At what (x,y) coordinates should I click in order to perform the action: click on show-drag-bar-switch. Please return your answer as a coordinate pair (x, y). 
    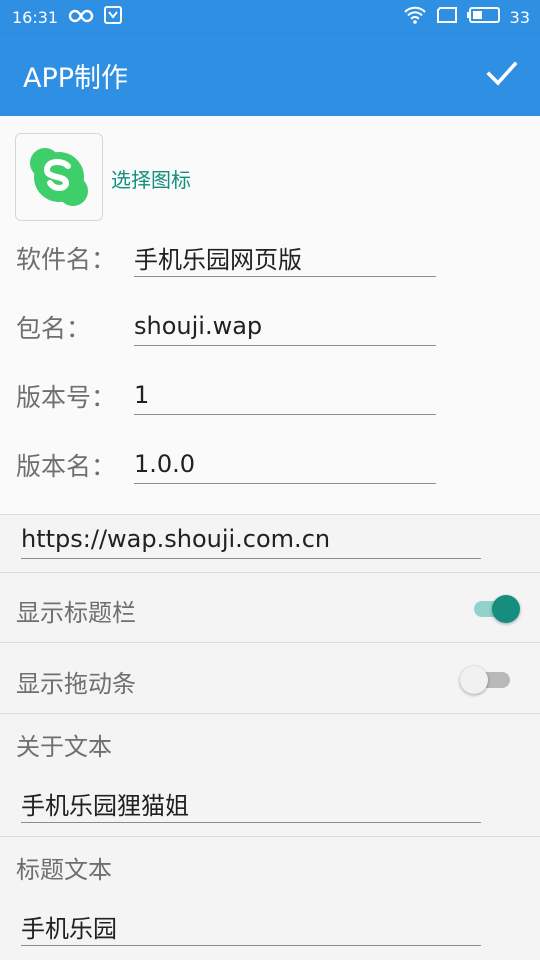
    Looking at the image, I should click on (485, 679).